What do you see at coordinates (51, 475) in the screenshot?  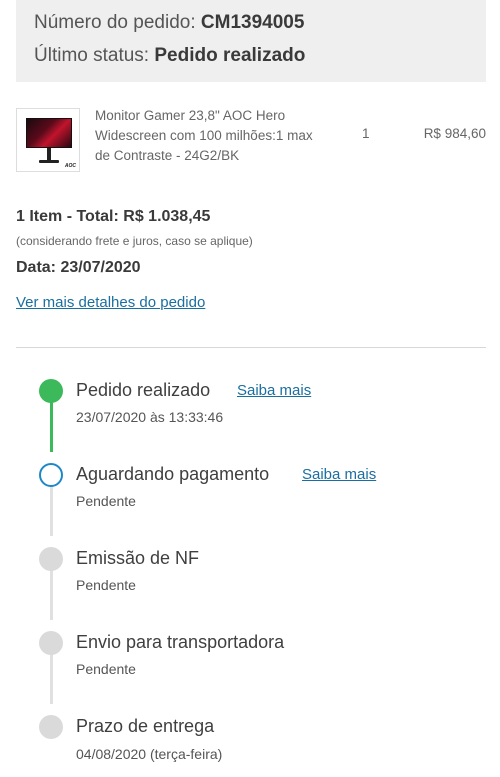 I see `step-current-indicator` at bounding box center [51, 475].